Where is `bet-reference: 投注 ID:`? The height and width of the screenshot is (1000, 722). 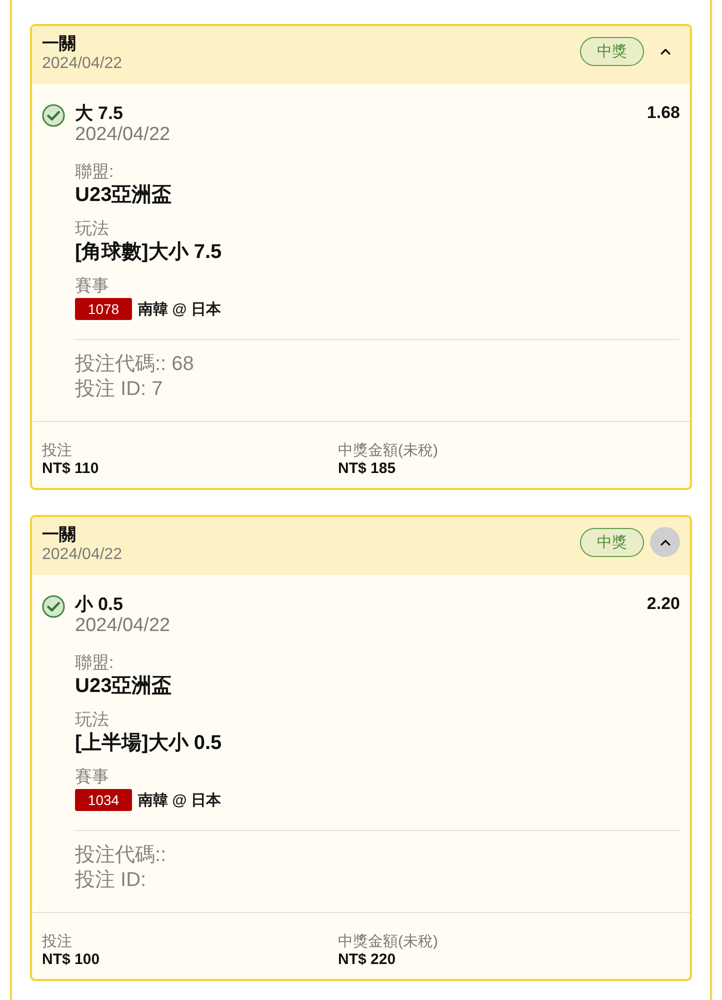 bet-reference: 投注 ID: is located at coordinates (110, 880).